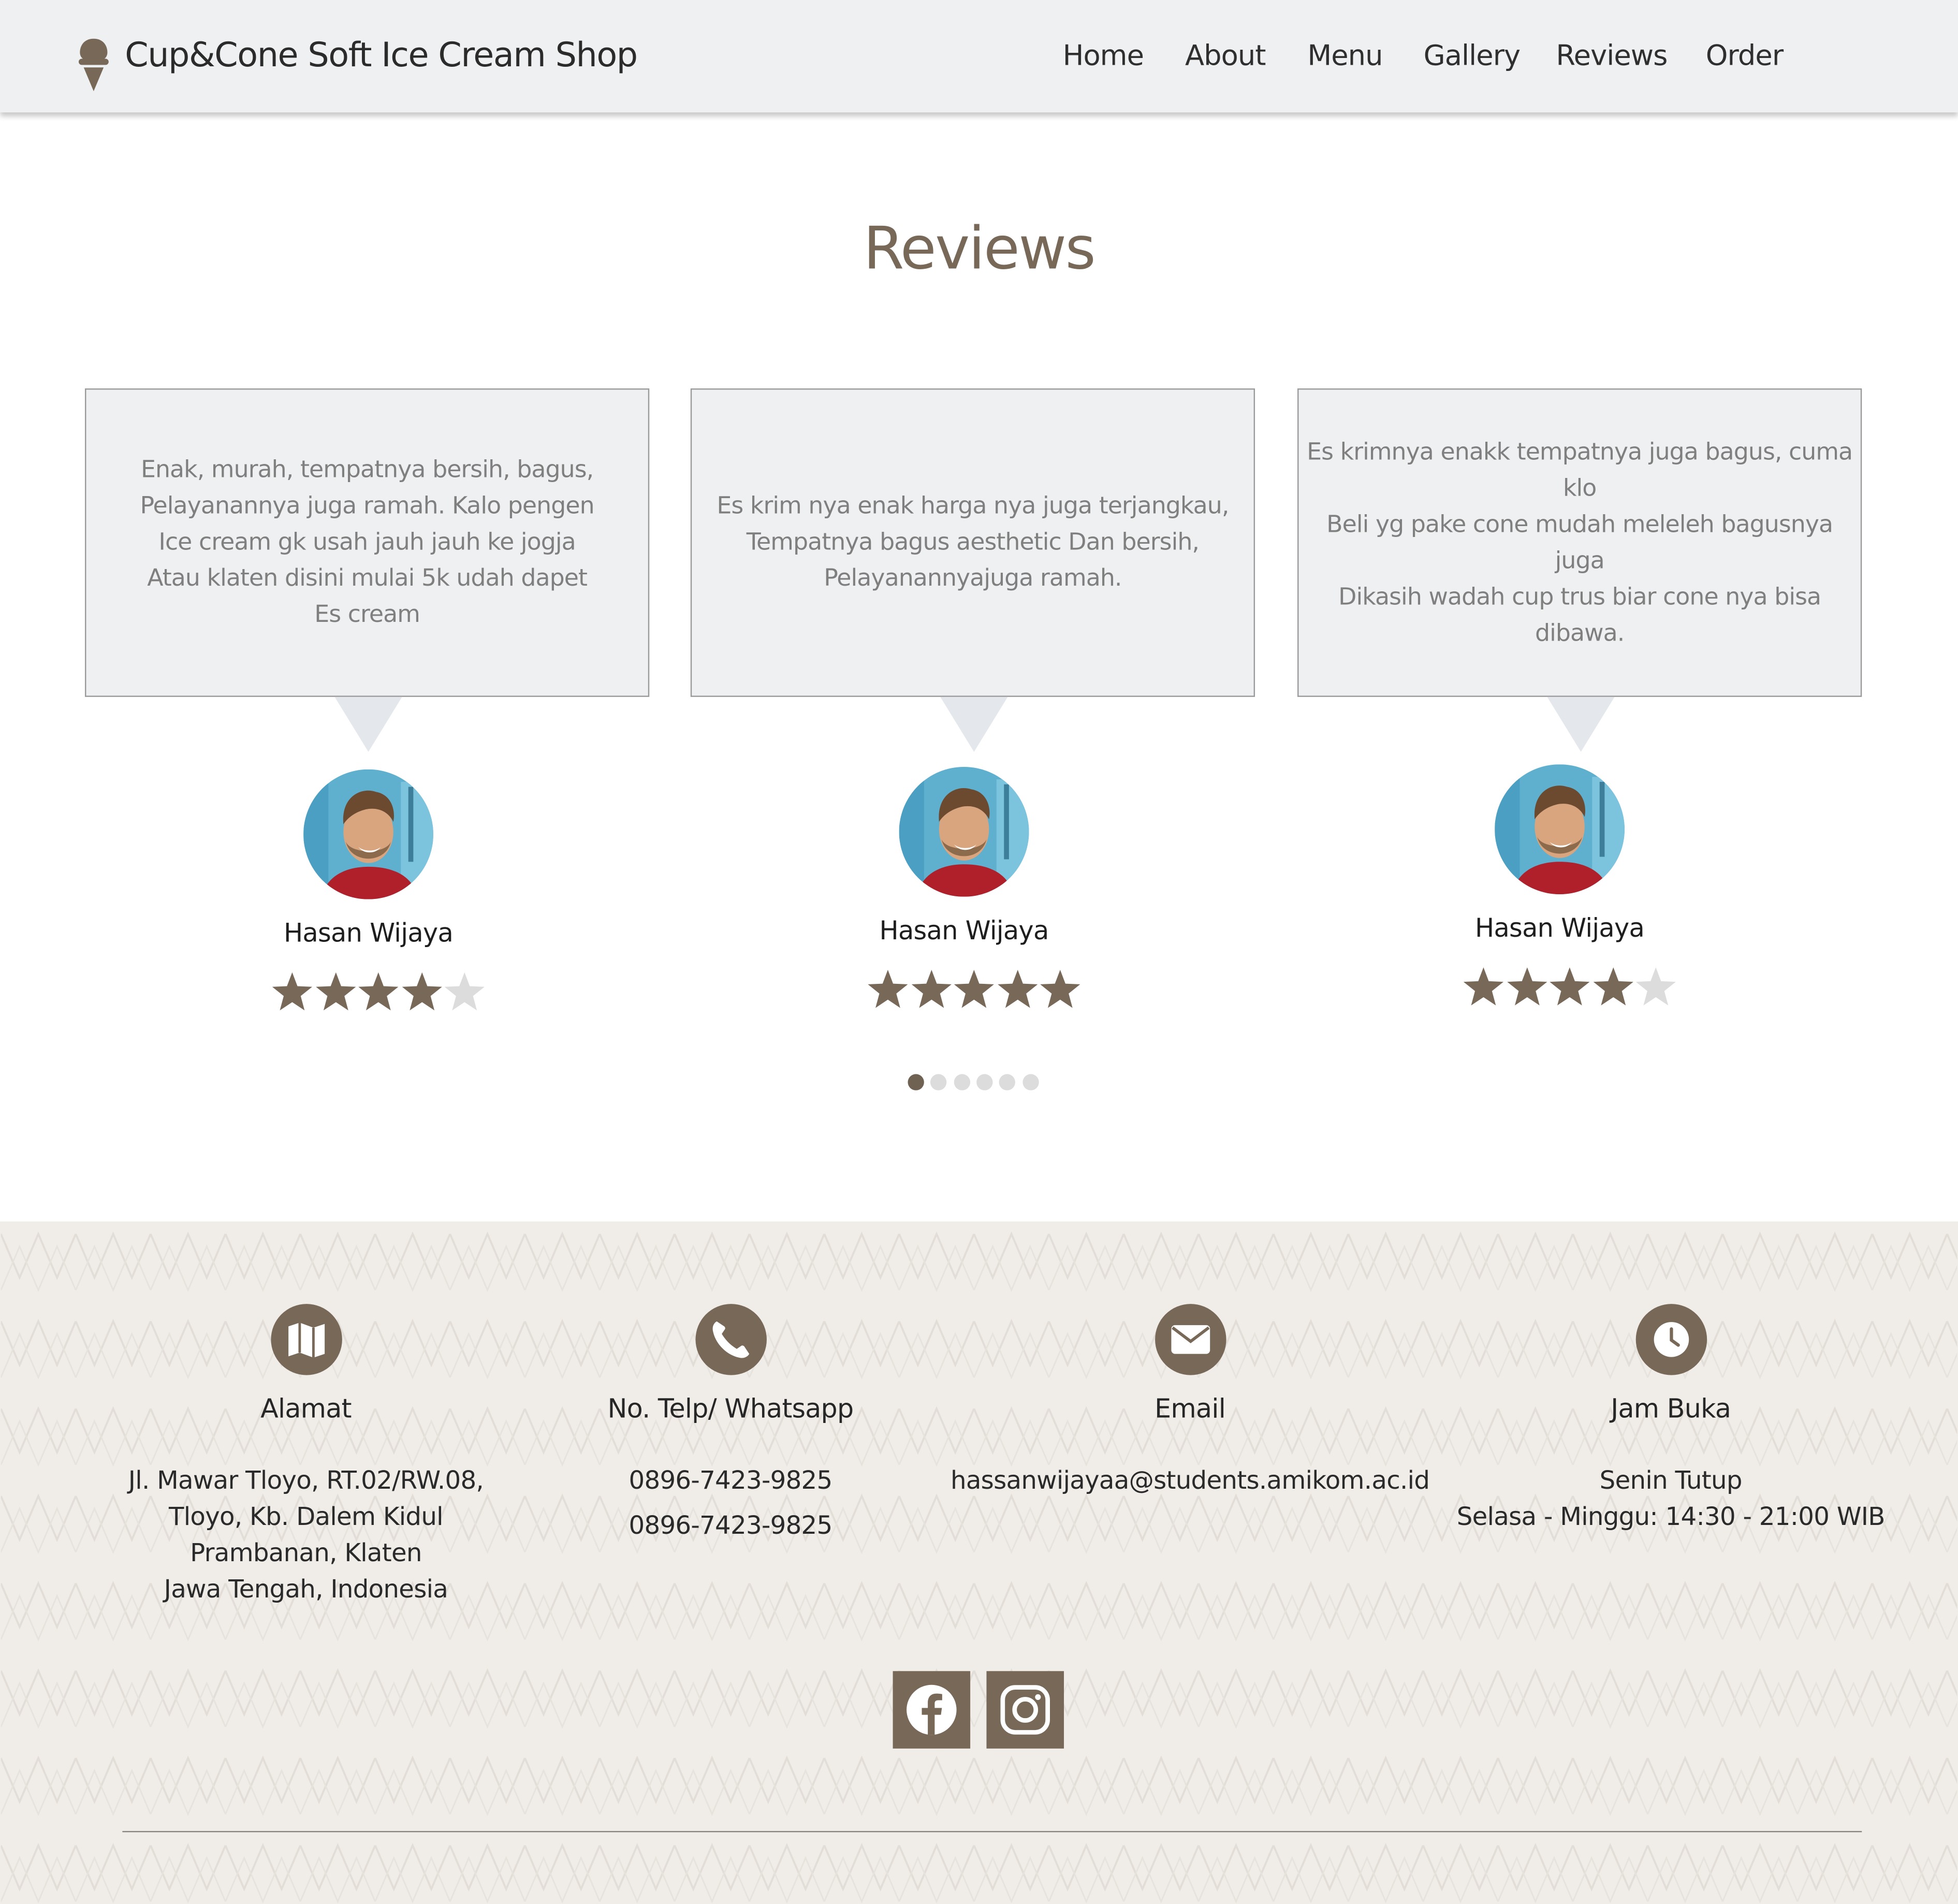 The height and width of the screenshot is (1904, 1958). I want to click on address-line: Jawa Tengah, Indonesia, so click(306, 1589).